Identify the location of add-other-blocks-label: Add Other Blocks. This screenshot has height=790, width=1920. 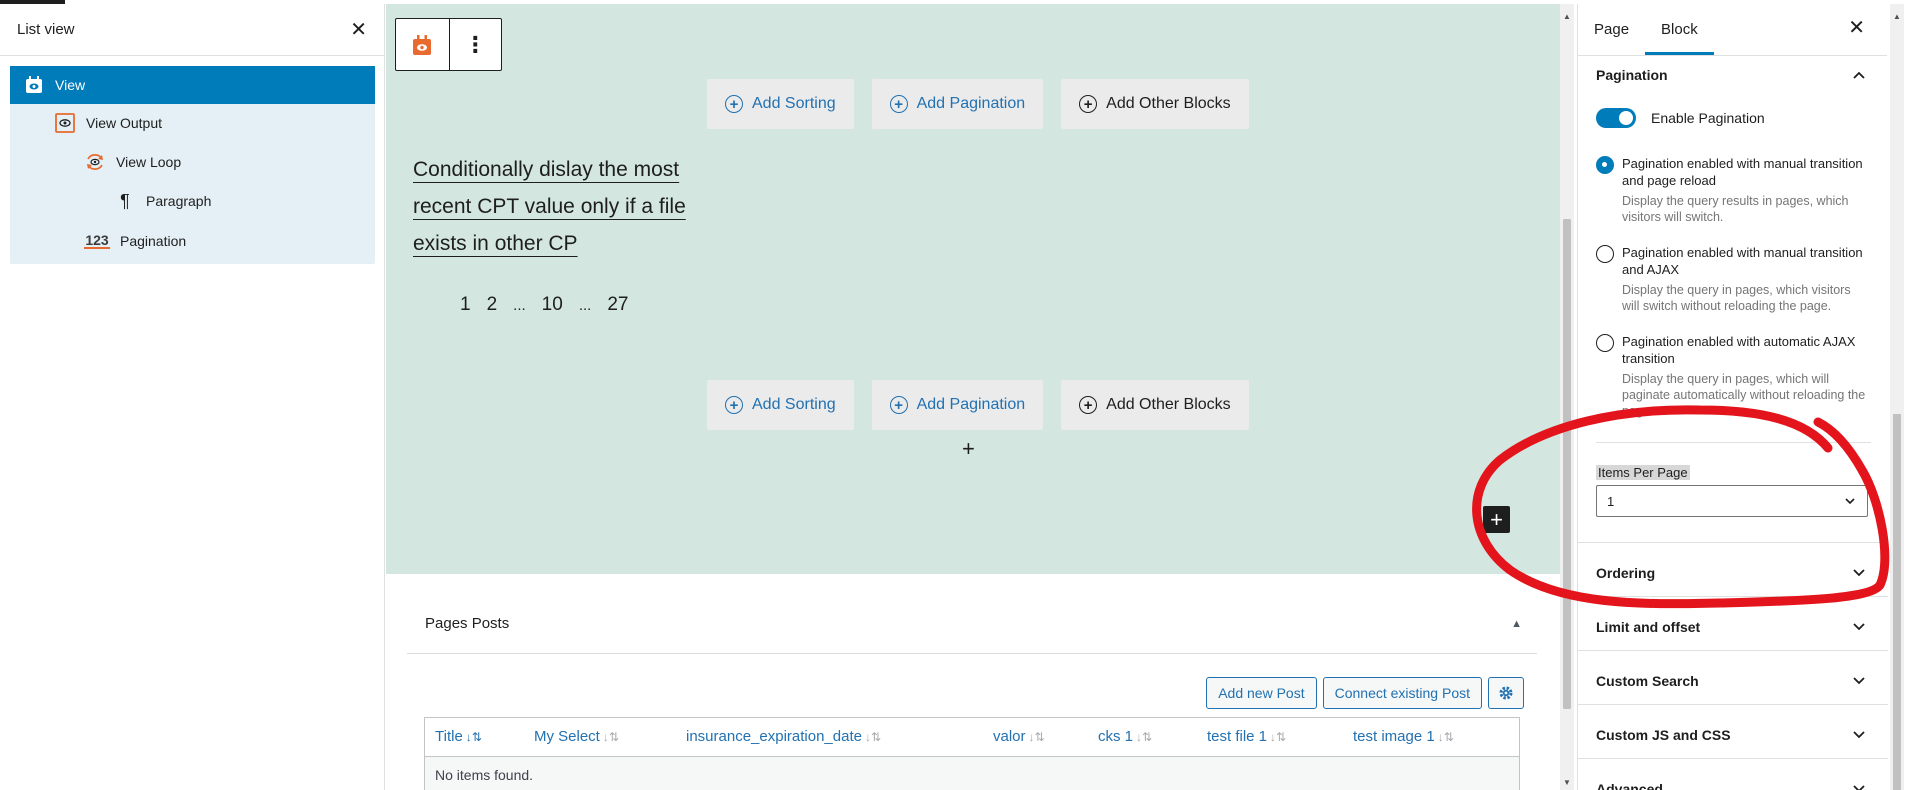
(1168, 404).